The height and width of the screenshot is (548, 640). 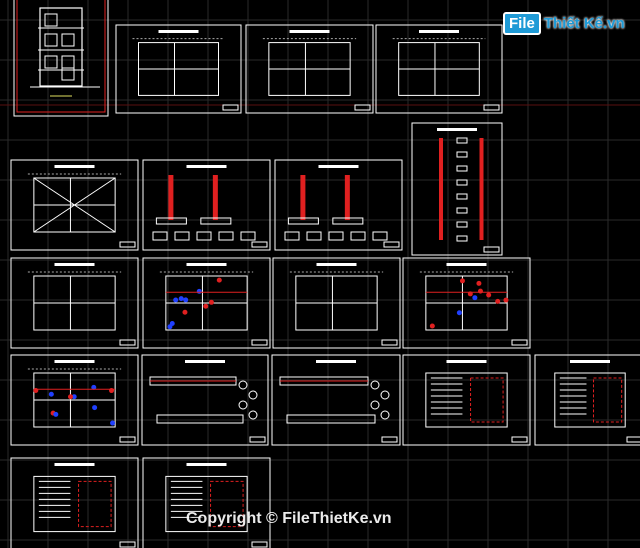 I want to click on site-logo: File Thiết Kế.vn, so click(x=564, y=23).